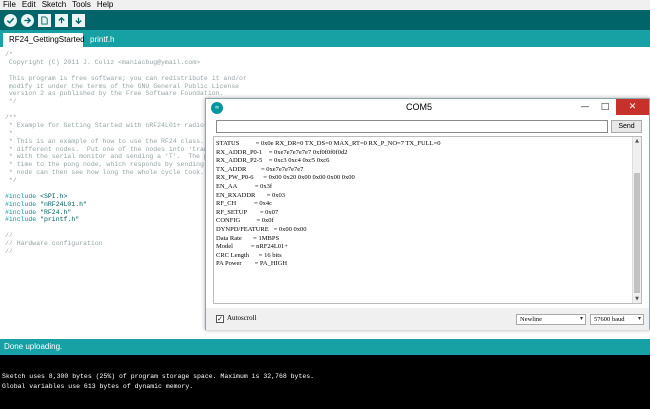 The width and height of the screenshot is (650, 409). Describe the element at coordinates (427, 319) in the screenshot. I see `serial-monitor-footer: ✓ Autoscroll Newline ▾ 57600 baud ▾` at that location.